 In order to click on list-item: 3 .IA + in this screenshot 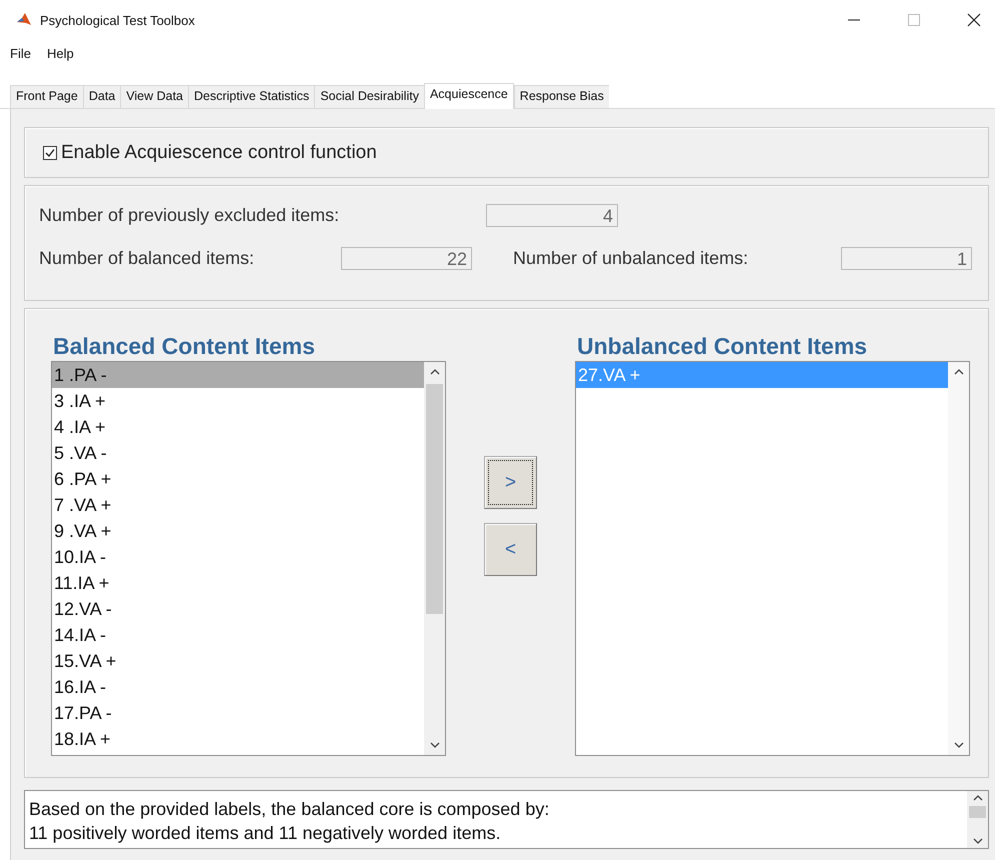, I will do `click(238, 401)`.